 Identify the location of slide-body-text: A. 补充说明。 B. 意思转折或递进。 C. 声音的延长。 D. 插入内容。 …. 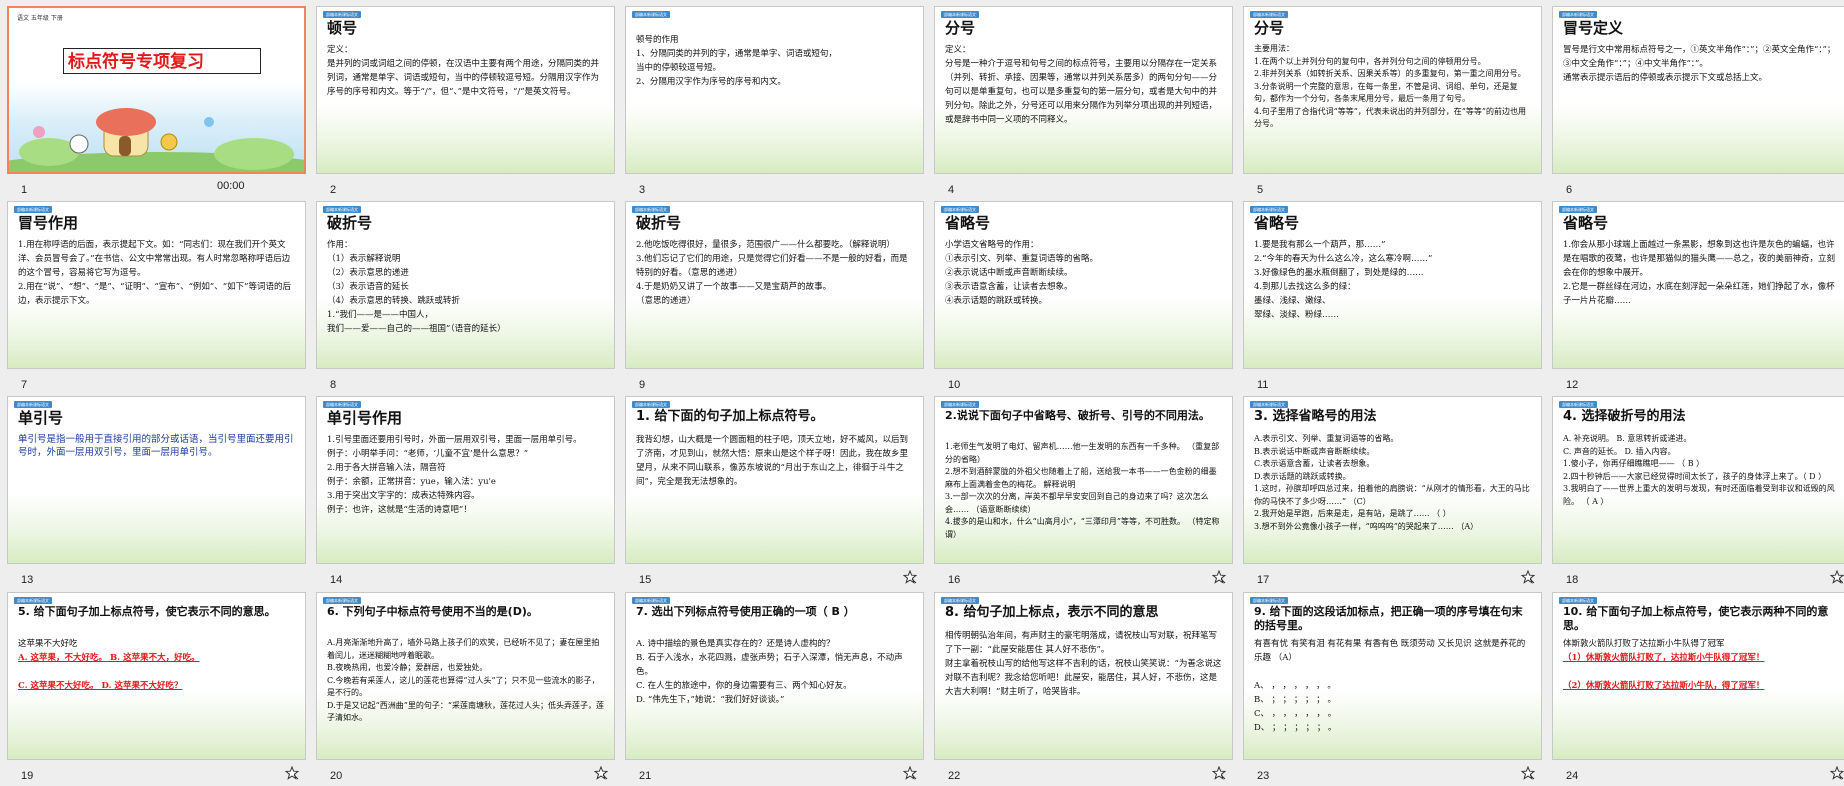
(1699, 470).